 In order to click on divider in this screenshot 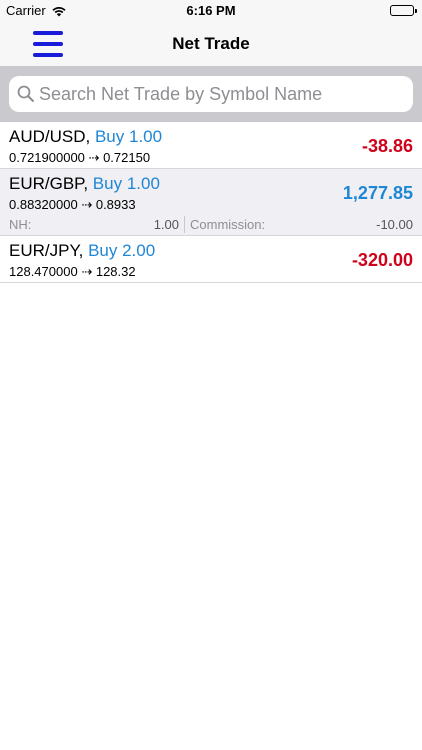, I will do `click(184, 224)`.